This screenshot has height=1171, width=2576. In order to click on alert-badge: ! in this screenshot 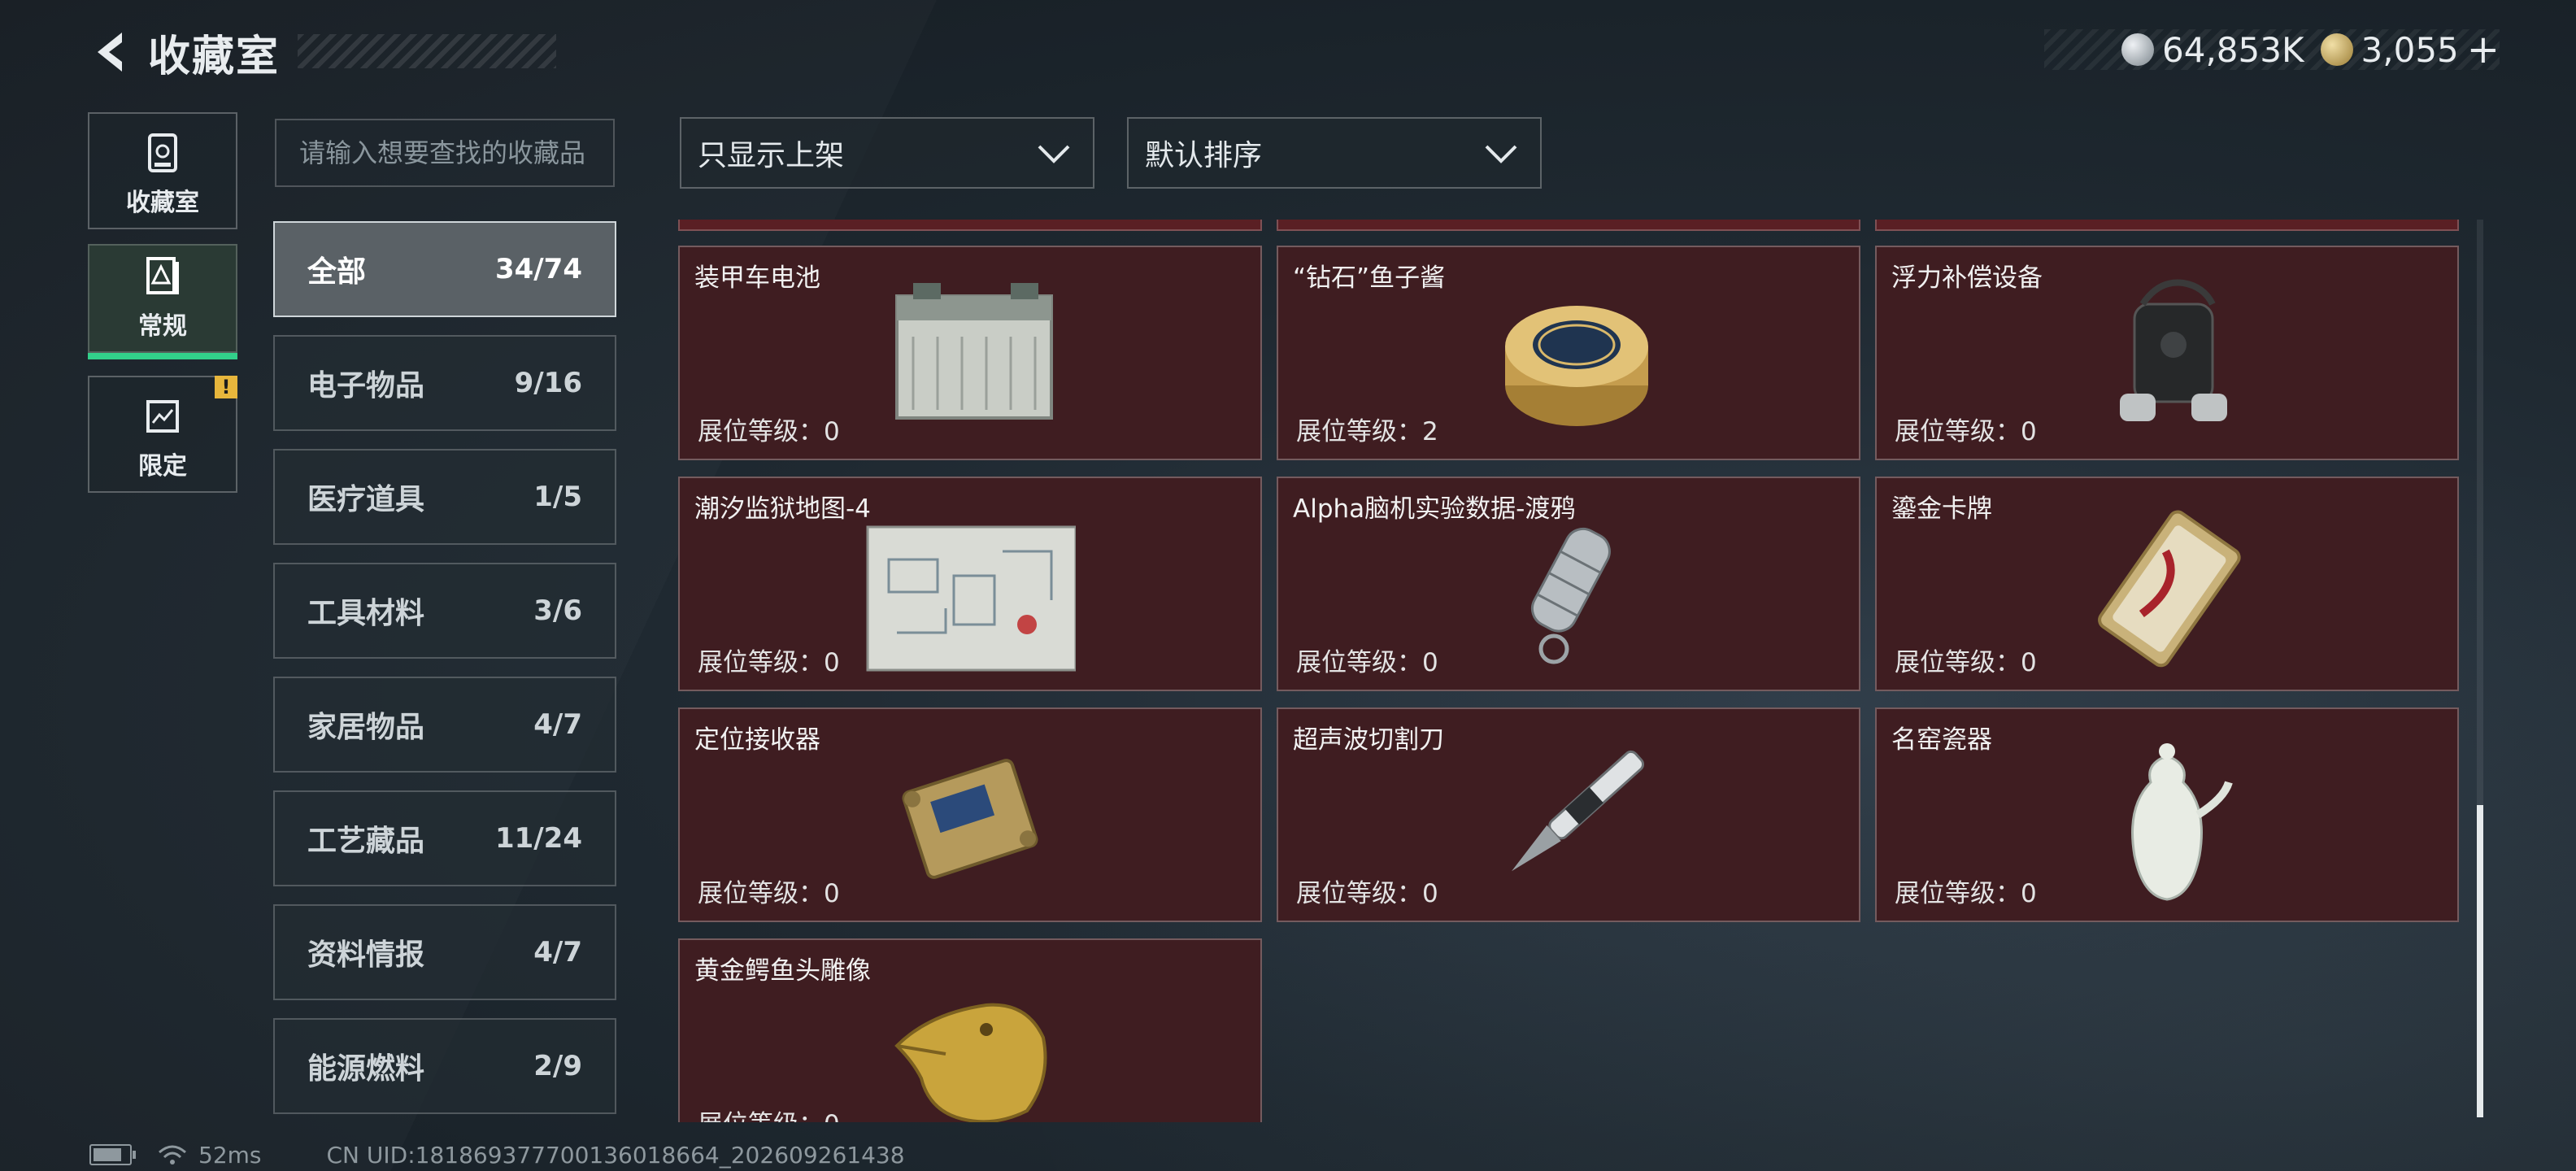, I will do `click(226, 387)`.